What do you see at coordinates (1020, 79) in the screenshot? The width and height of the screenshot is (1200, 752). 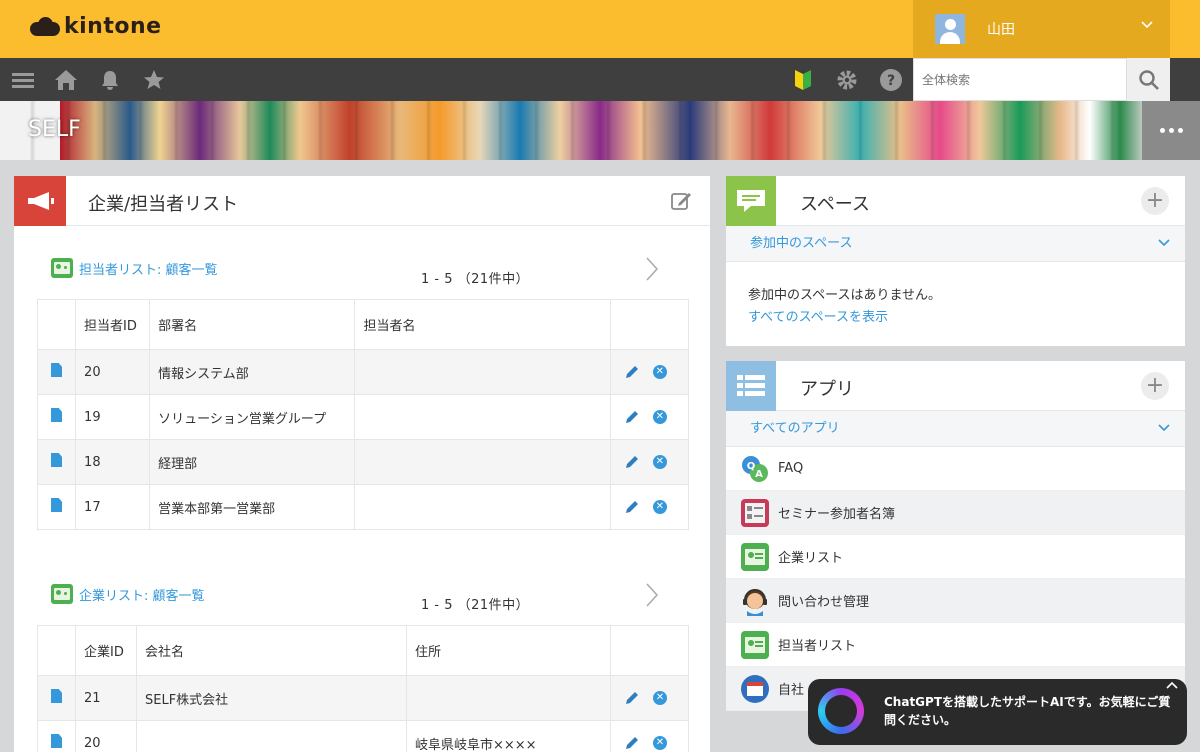 I see `search-input` at bounding box center [1020, 79].